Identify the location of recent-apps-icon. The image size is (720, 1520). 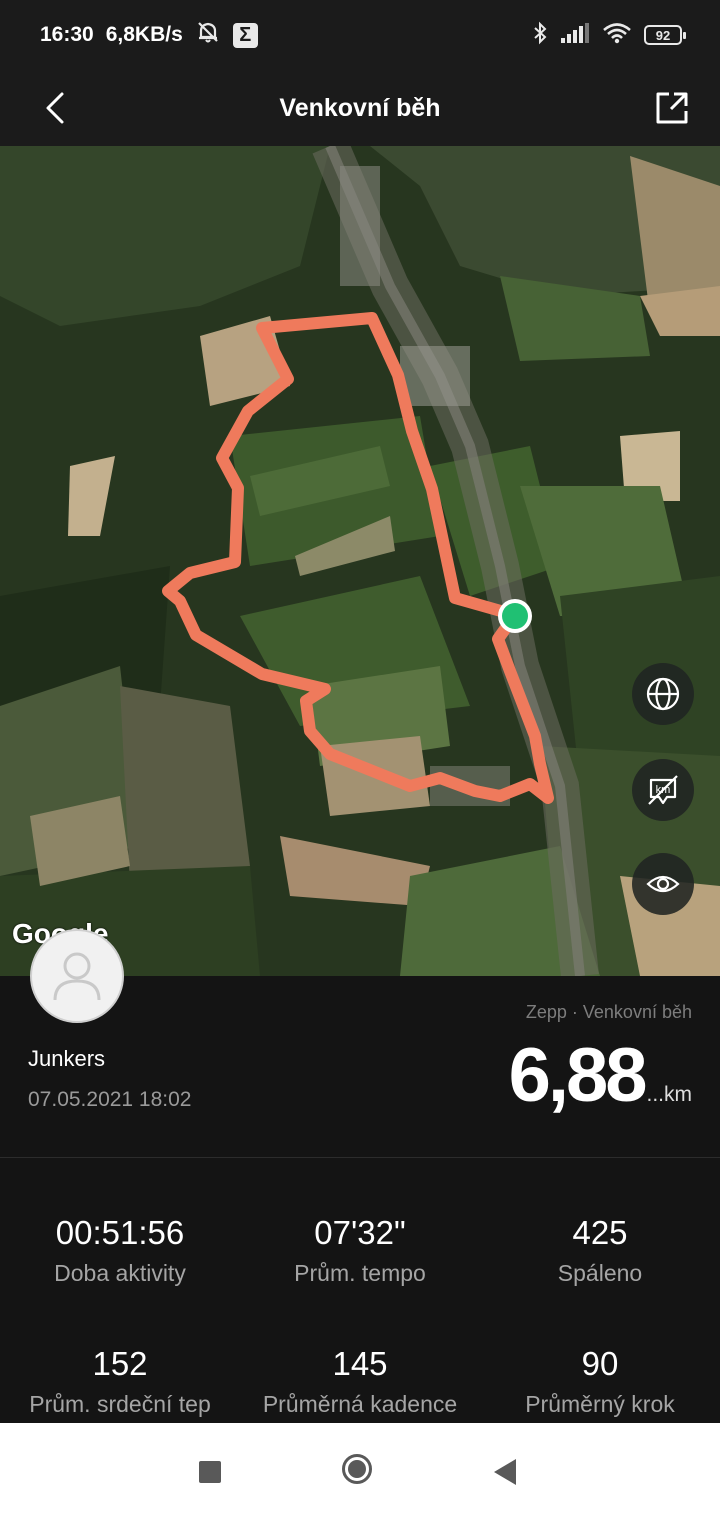
(210, 1472).